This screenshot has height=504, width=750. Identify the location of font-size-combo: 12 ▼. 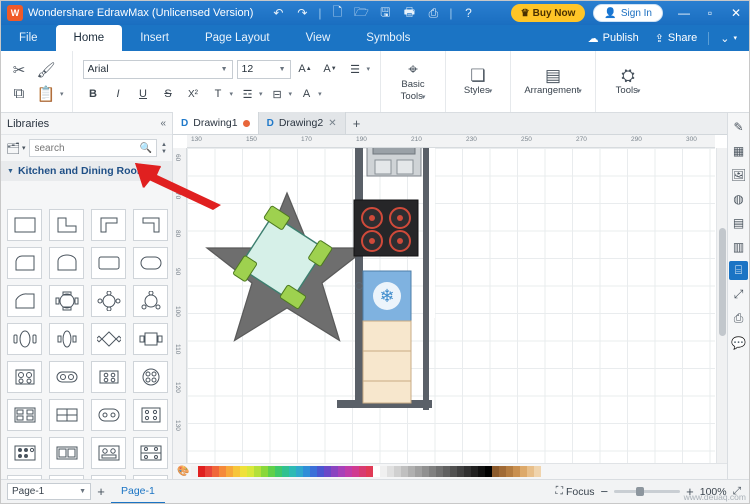
(263, 69).